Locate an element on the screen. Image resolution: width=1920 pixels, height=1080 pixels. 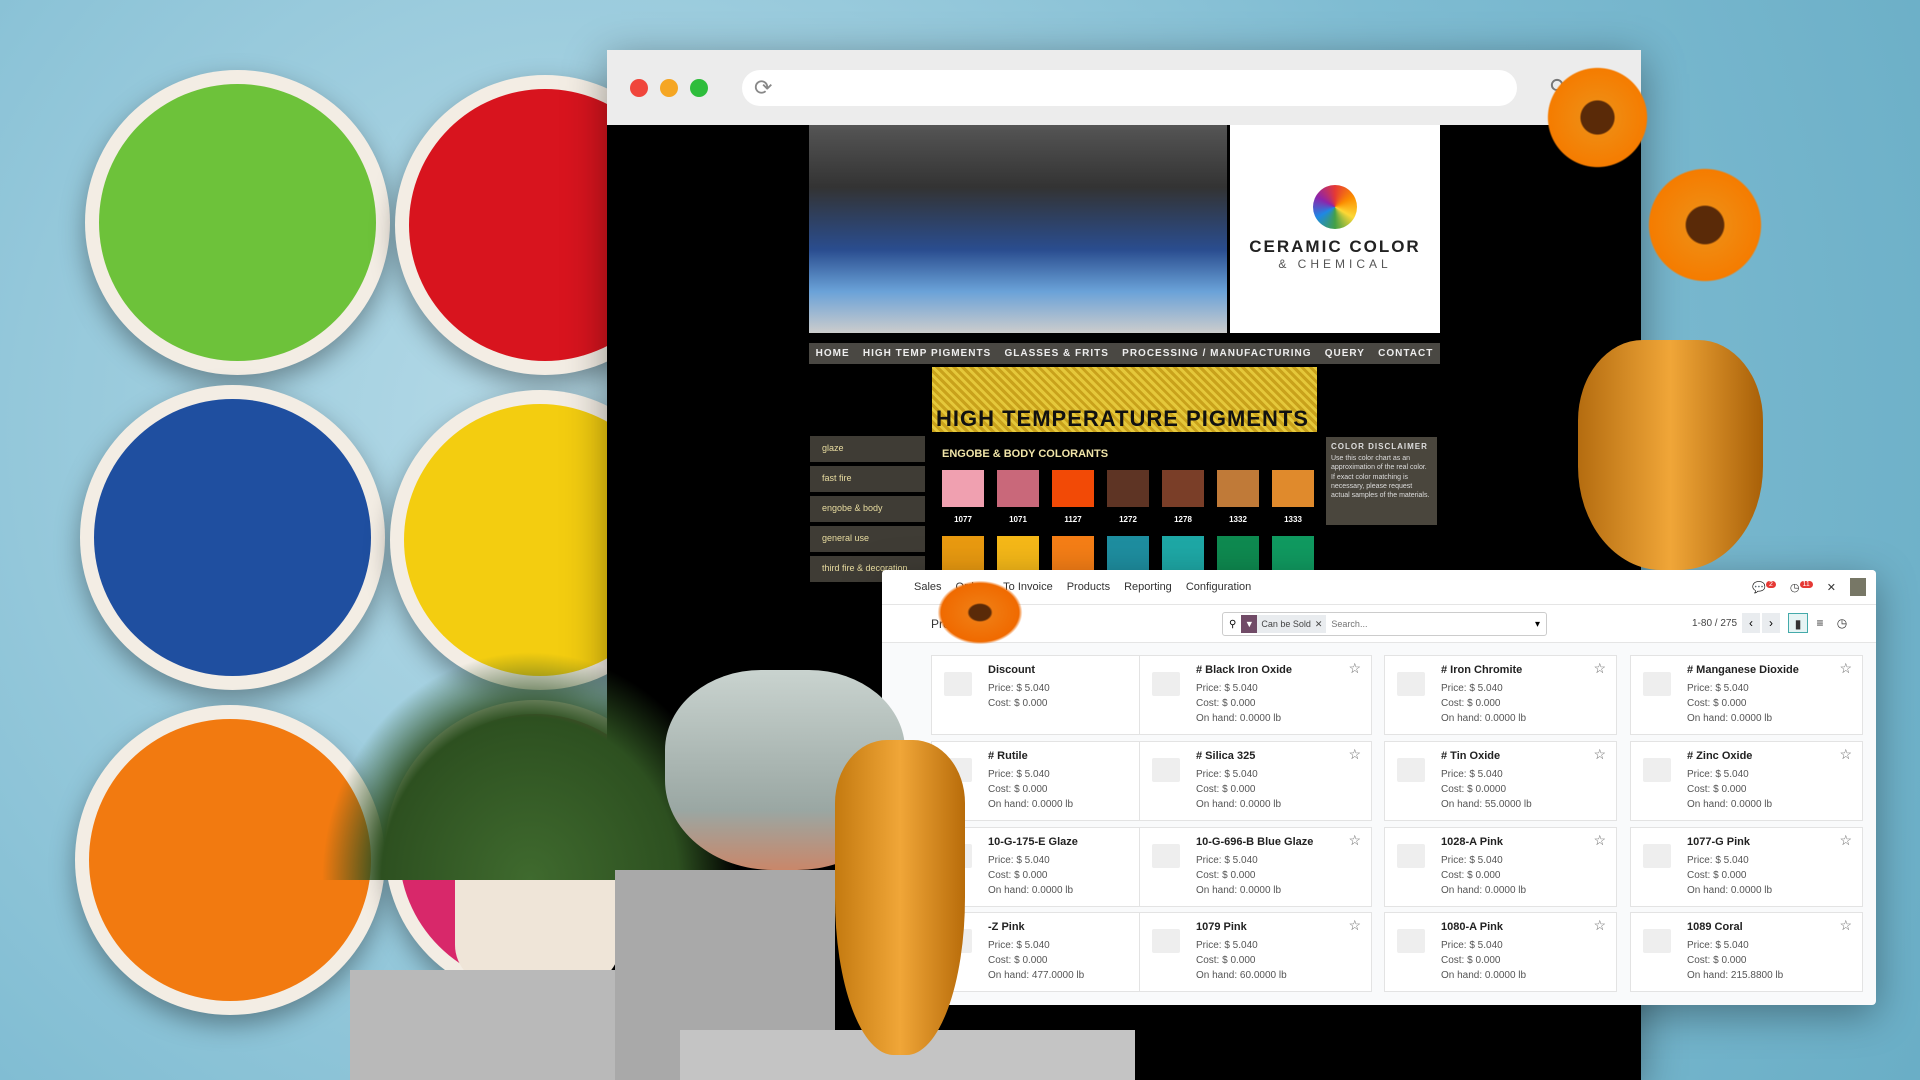
product-name: 10-G-696-B Blue Glaze is located at coordinates (1255, 842).